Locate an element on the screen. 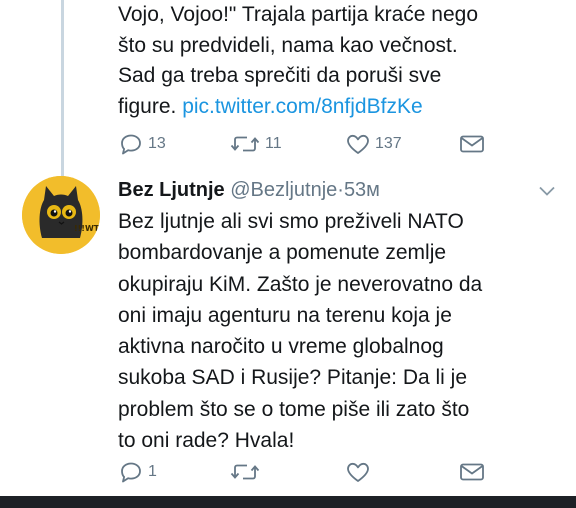 This screenshot has height=508, width=576. chevron-down-icon is located at coordinates (547, 192).